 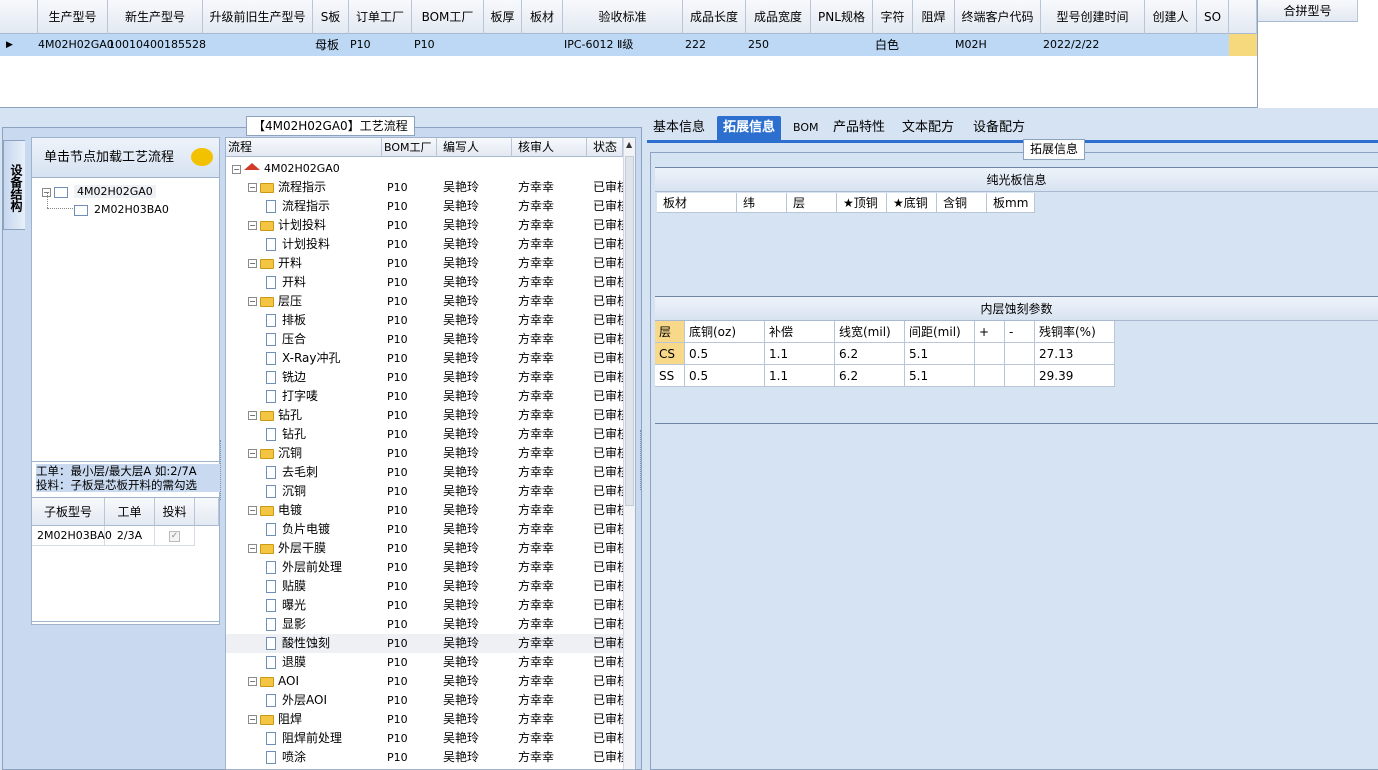 What do you see at coordinates (670, 354) in the screenshot?
I see `cell-layer: CS` at bounding box center [670, 354].